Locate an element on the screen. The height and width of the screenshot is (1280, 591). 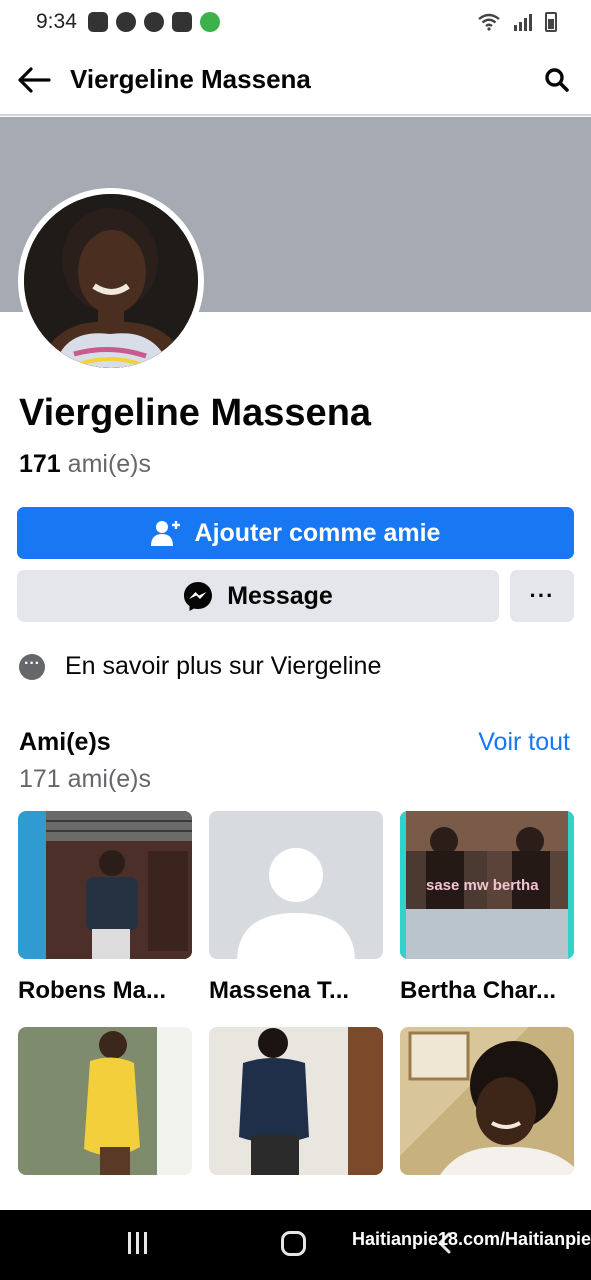
add-friend-icon is located at coordinates (165, 533).